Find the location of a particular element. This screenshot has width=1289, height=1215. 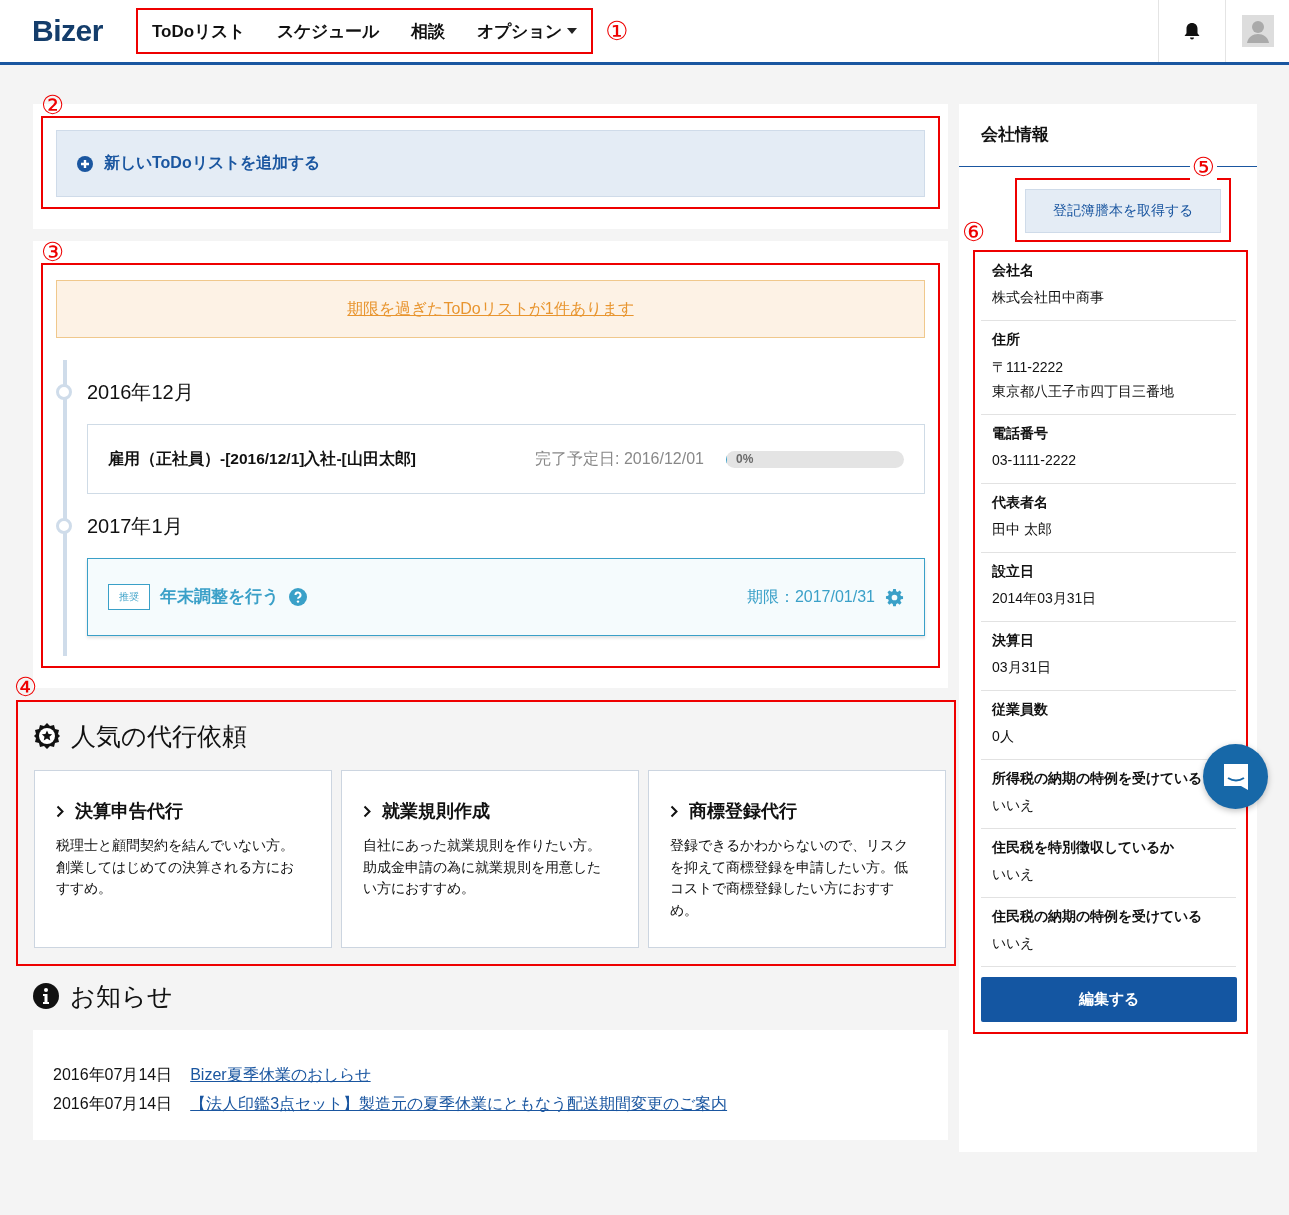

annotation-number: ③ is located at coordinates (53, 252).